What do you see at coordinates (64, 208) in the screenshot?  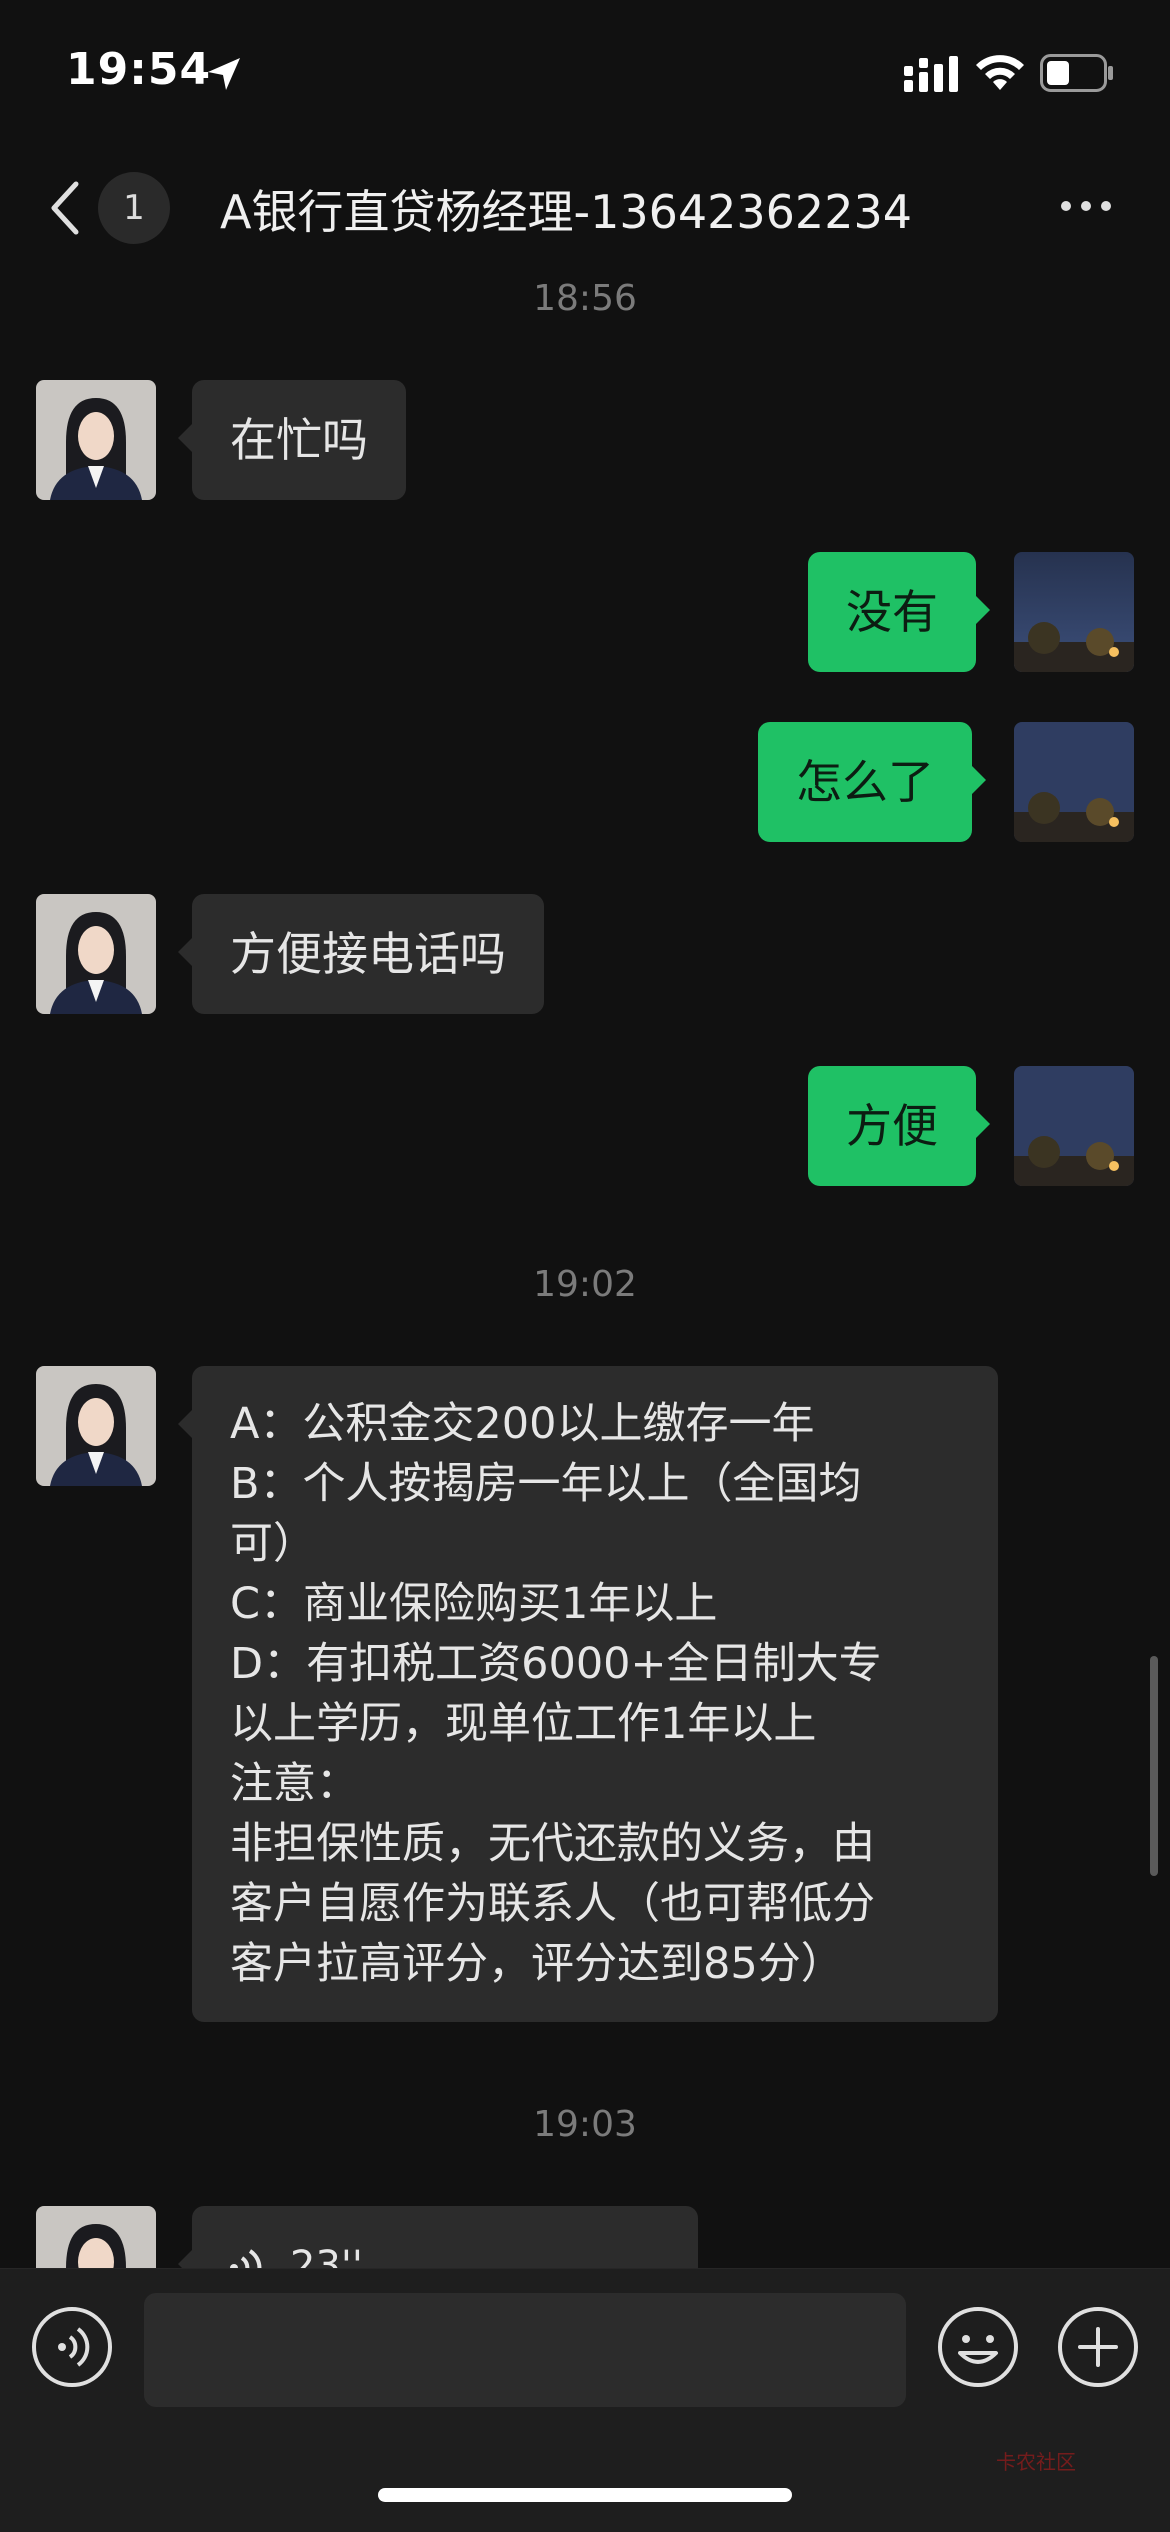 I see `chevron-left-icon` at bounding box center [64, 208].